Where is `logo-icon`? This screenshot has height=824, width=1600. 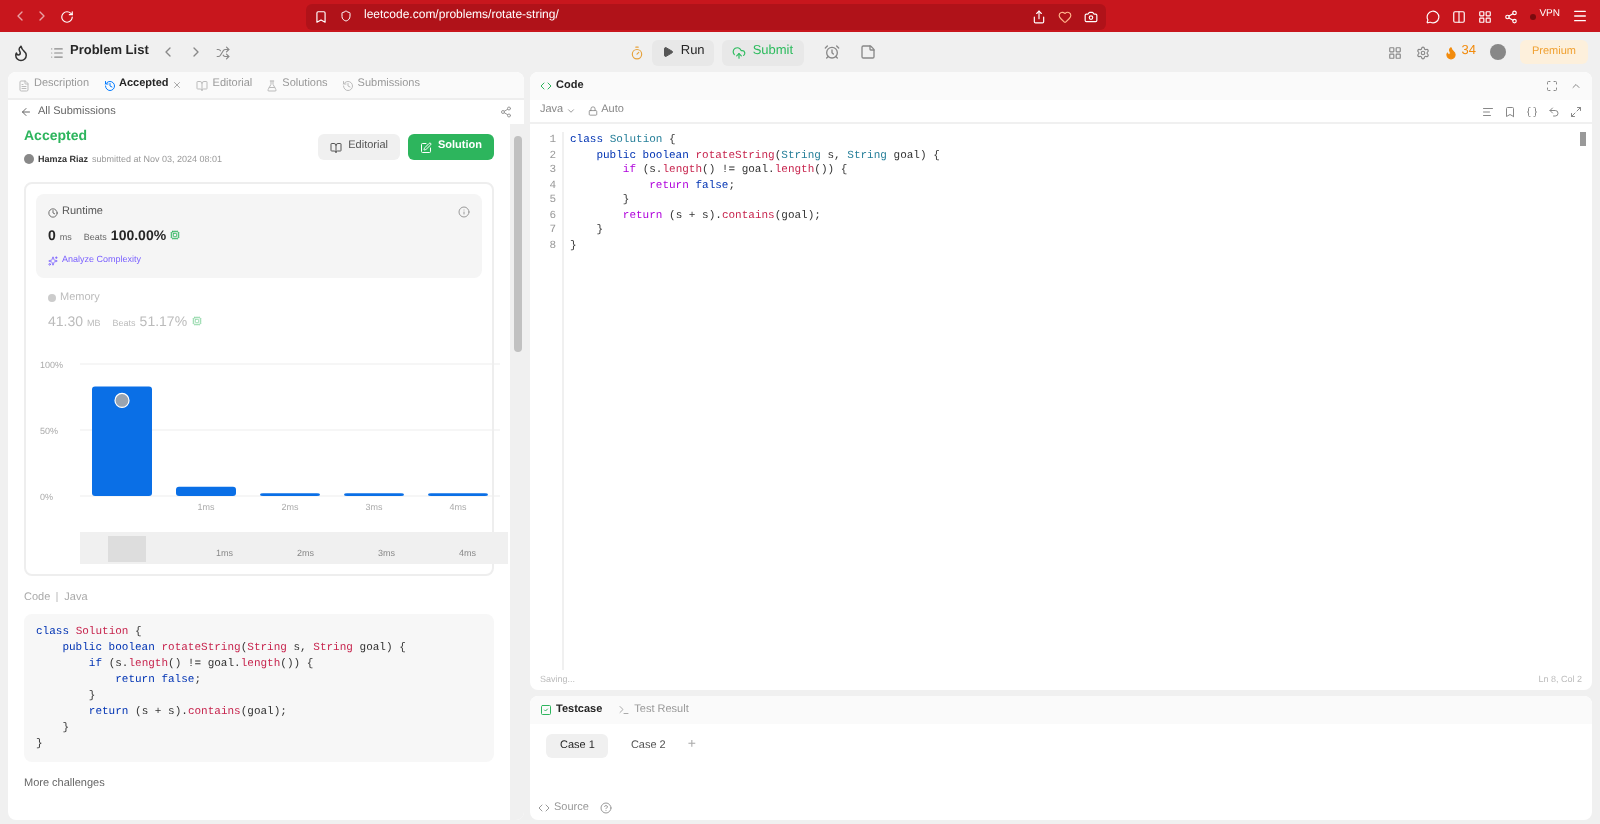
logo-icon is located at coordinates (21, 52).